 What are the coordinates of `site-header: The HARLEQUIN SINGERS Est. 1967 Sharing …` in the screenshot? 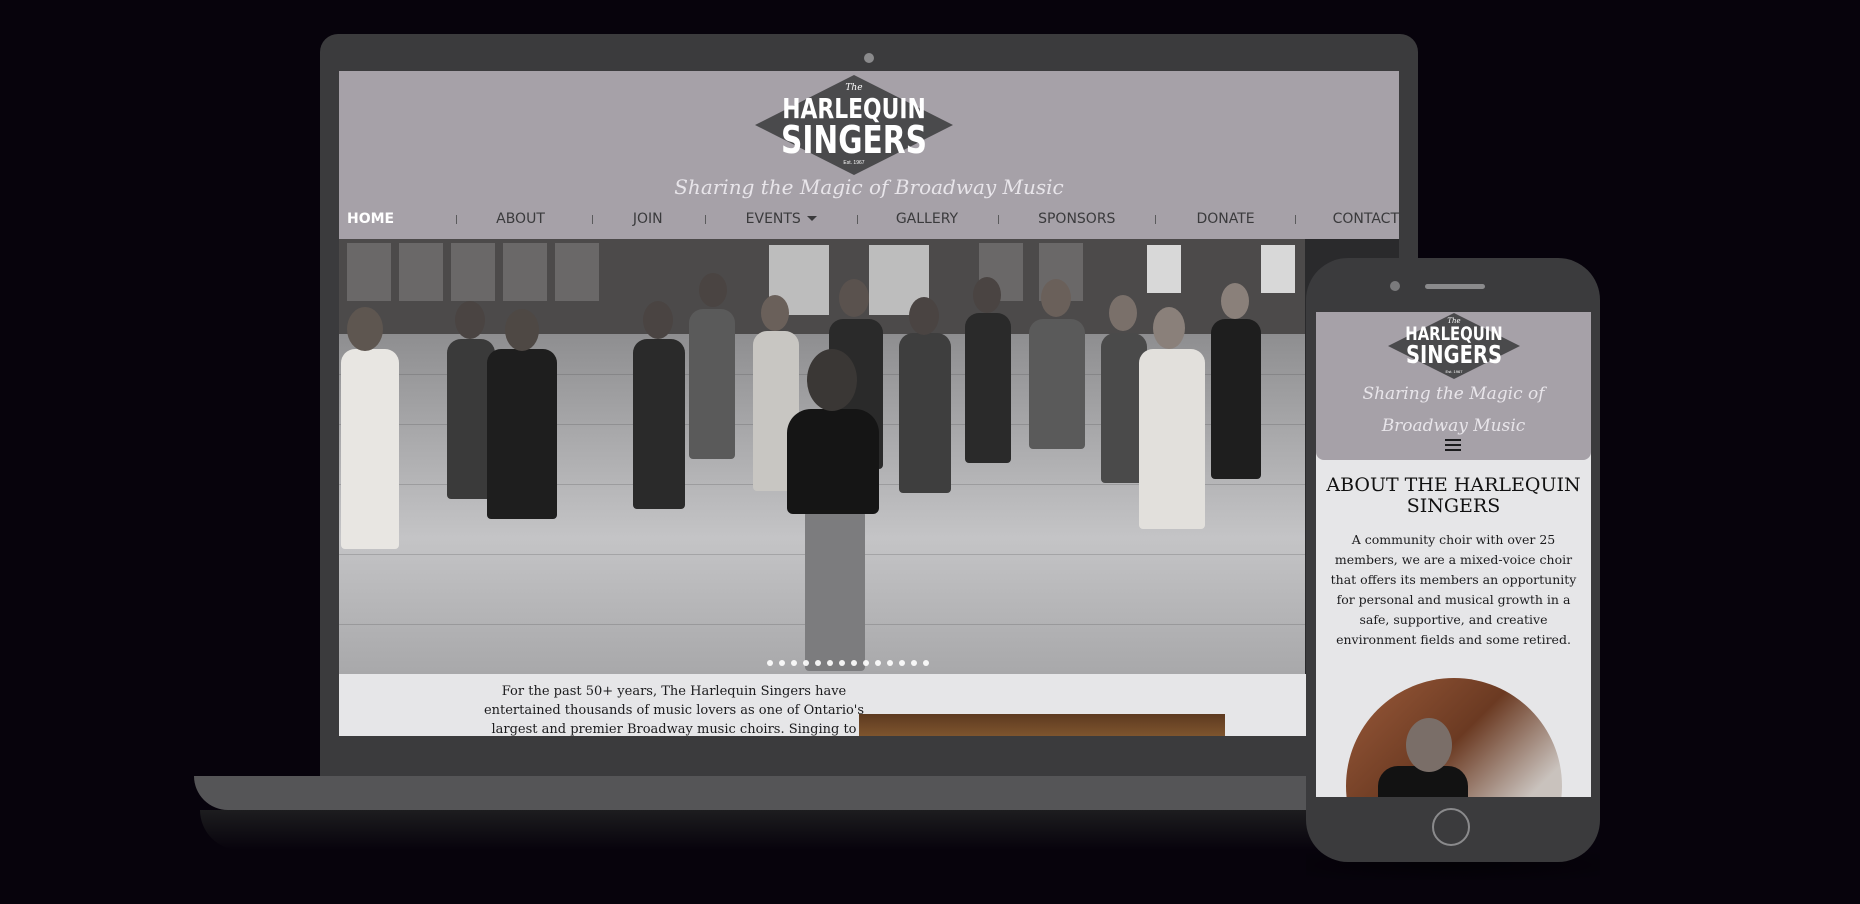 It's located at (869, 155).